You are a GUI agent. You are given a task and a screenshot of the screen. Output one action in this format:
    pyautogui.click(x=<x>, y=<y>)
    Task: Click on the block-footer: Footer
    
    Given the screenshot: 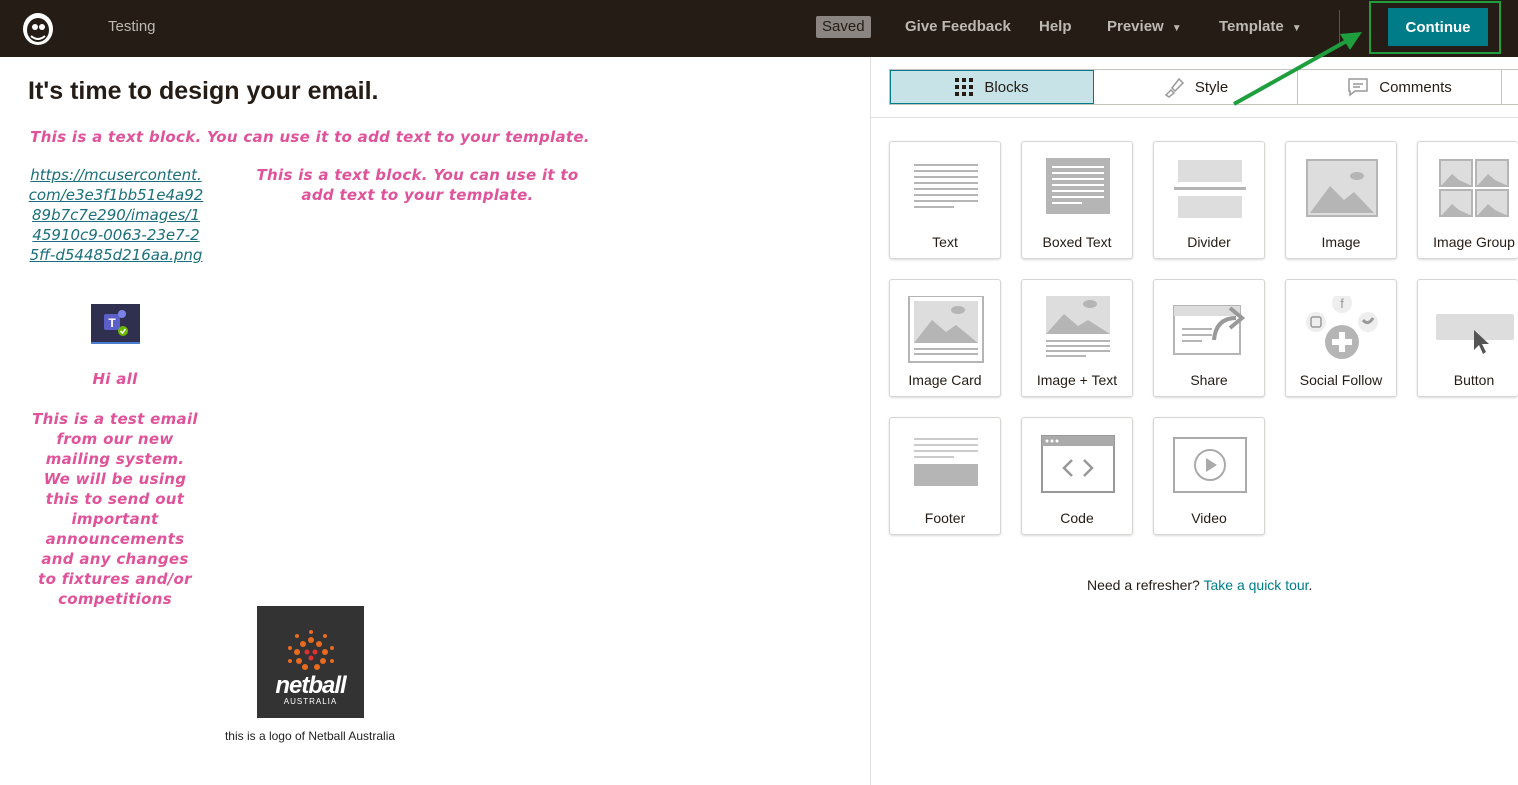 What is the action you would take?
    pyautogui.click(x=945, y=476)
    